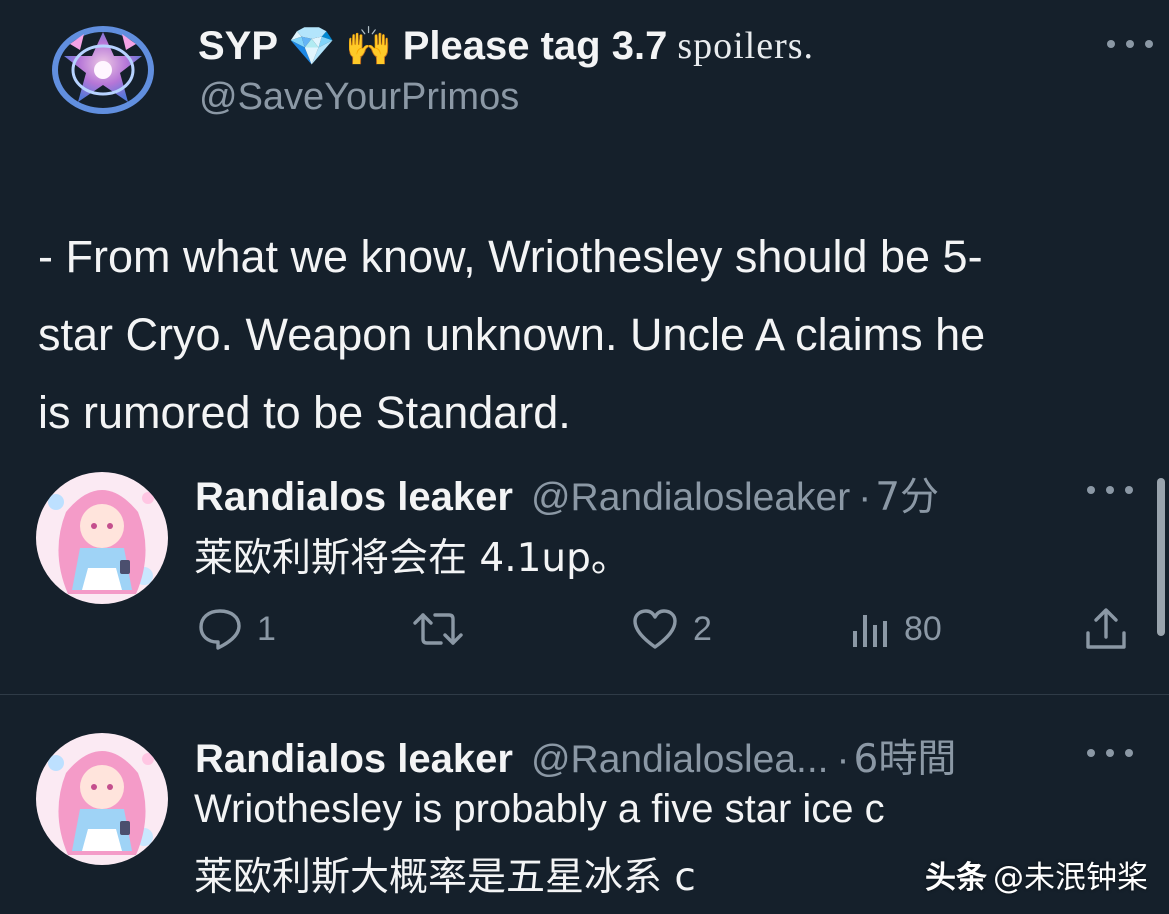  What do you see at coordinates (438, 629) in the screenshot?
I see `retweet-icon` at bounding box center [438, 629].